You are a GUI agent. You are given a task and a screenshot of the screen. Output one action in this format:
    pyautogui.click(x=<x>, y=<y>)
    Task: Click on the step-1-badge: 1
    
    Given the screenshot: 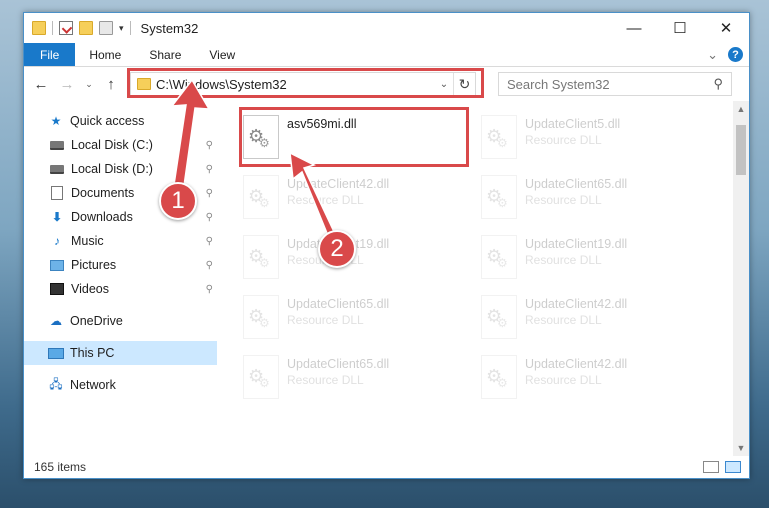 What is the action you would take?
    pyautogui.click(x=178, y=201)
    